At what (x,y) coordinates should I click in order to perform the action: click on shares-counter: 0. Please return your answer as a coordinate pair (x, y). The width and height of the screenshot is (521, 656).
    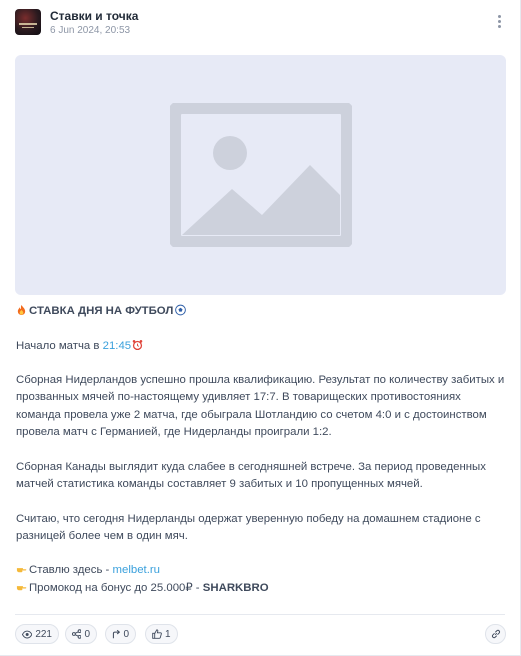
    Looking at the image, I should click on (81, 634).